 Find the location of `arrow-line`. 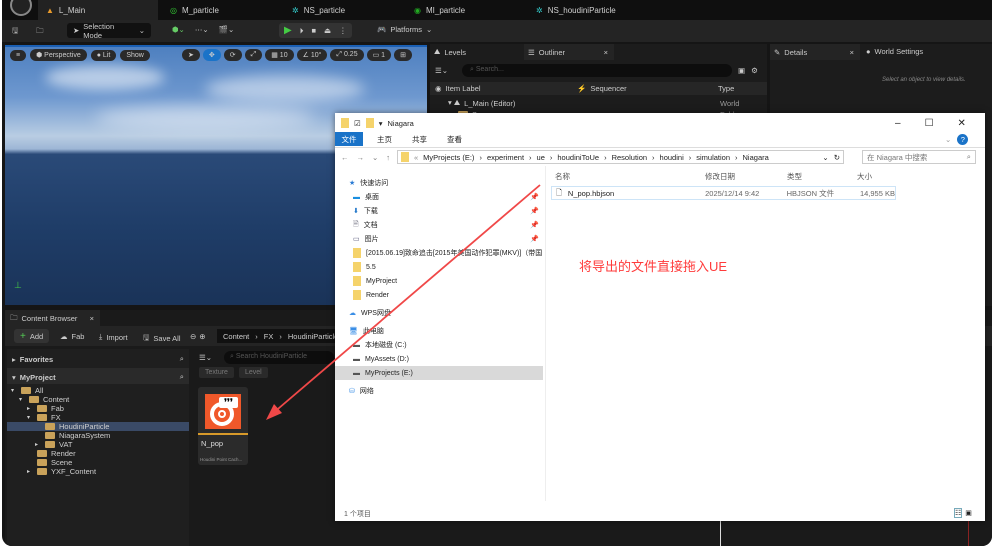

arrow-line is located at coordinates (406, 299).